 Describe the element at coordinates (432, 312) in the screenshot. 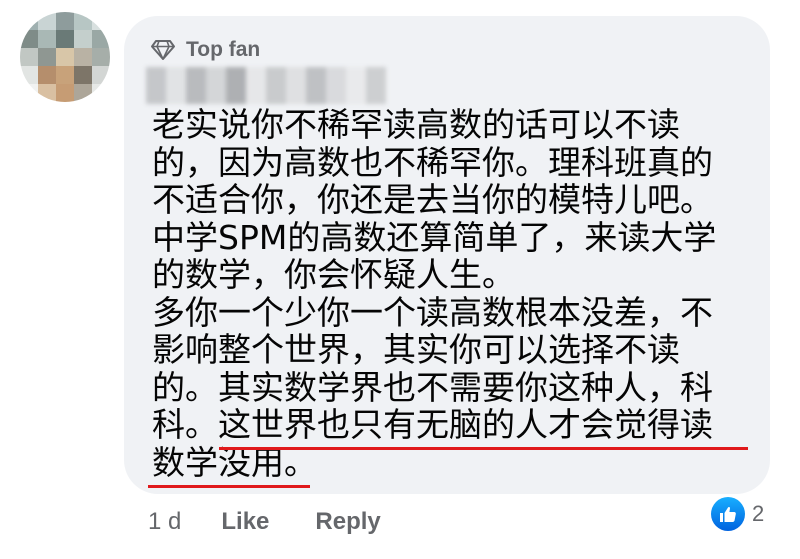

I see `comment-line: 多你一个少你一个读高数根本没差，不` at that location.